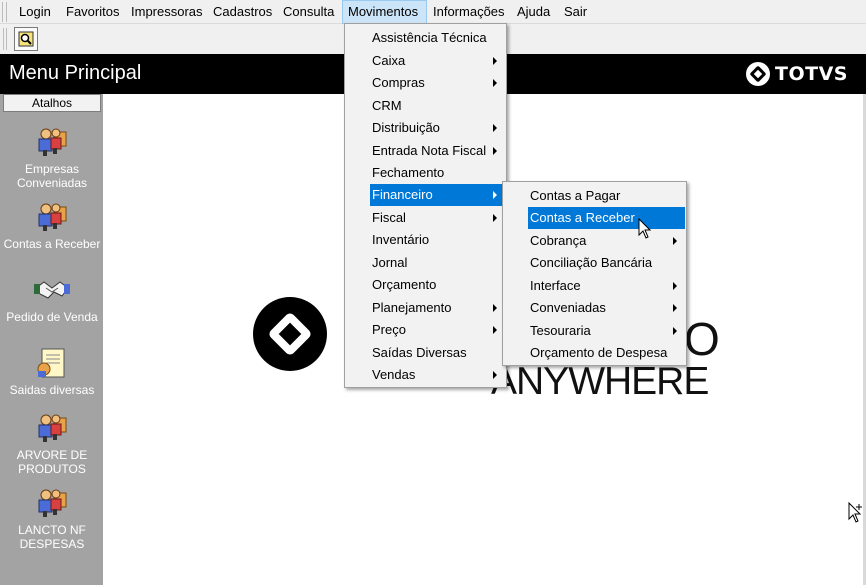 This screenshot has height=585, width=866. What do you see at coordinates (533, 12) in the screenshot?
I see `menu-ajuda: Ajuda` at bounding box center [533, 12].